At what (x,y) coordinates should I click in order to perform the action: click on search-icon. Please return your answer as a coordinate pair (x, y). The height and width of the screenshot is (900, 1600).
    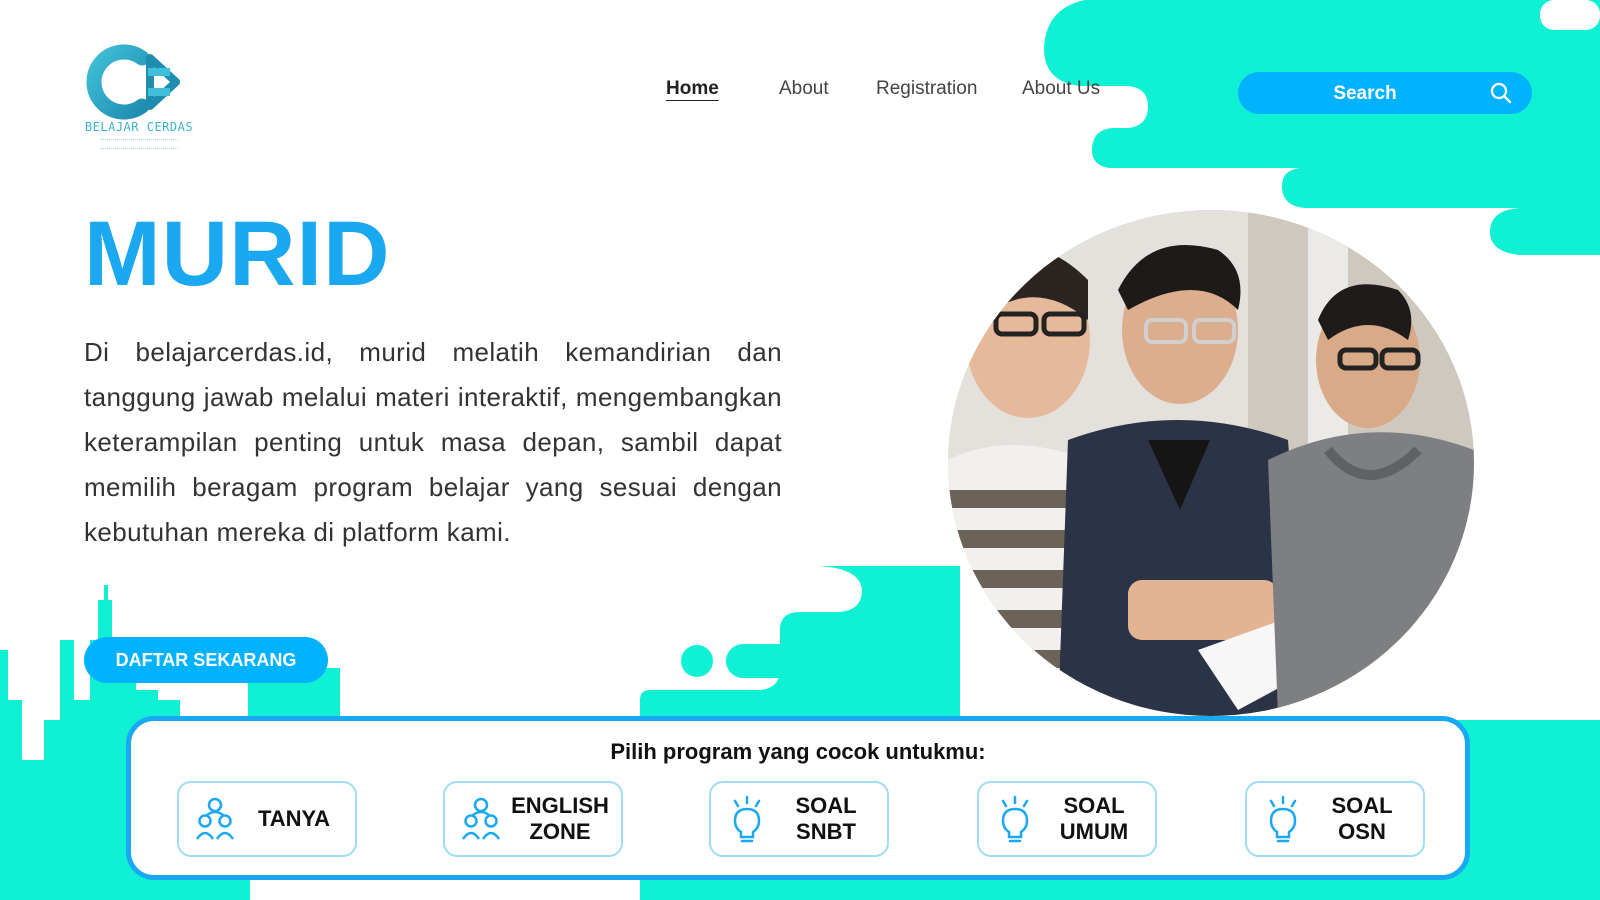
    Looking at the image, I should click on (1501, 93).